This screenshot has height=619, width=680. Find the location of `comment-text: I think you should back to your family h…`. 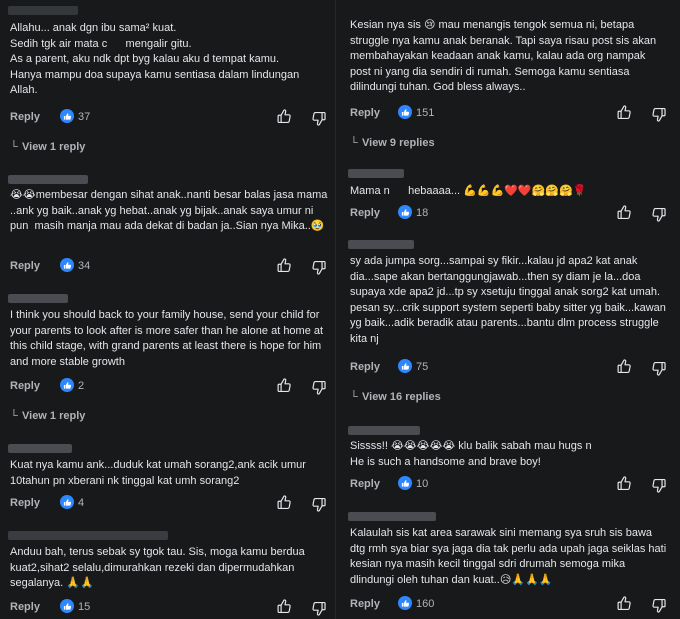

comment-text: I think you should back to your family h… is located at coordinates (168, 338).